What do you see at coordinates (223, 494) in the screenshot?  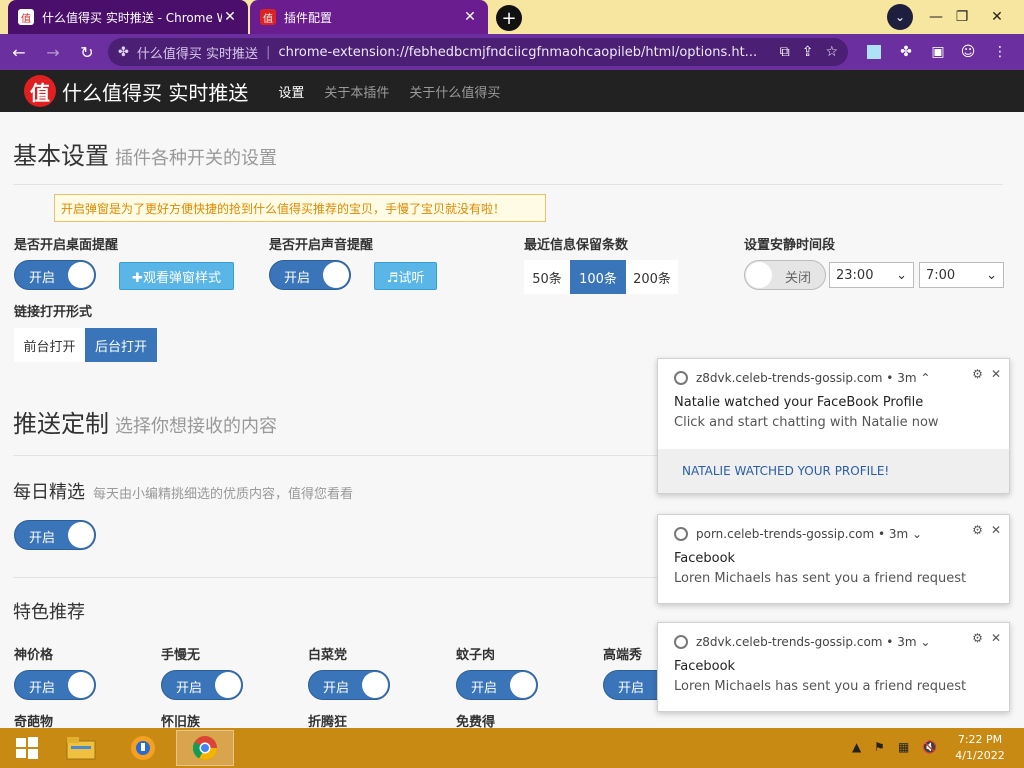 I see `daily-pick-subtitle: 每天由小编精挑细选的优质内容，值得您看看` at bounding box center [223, 494].